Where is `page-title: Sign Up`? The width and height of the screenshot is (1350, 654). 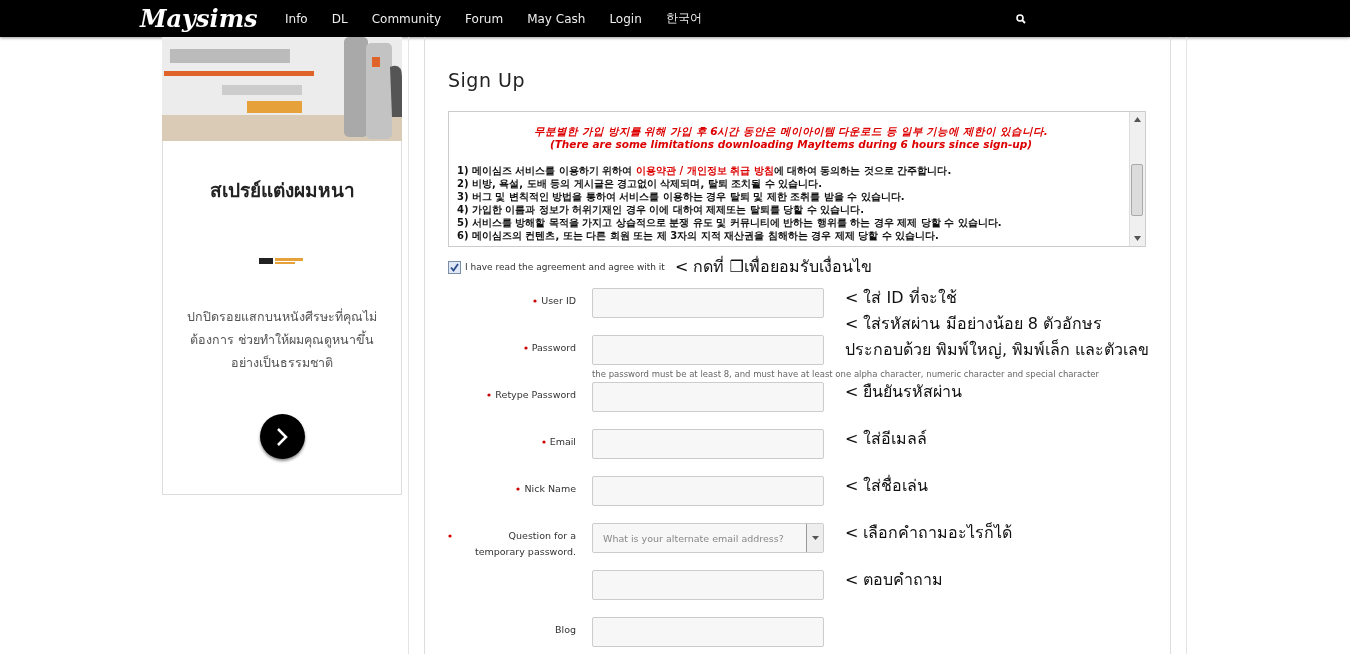
page-title: Sign Up is located at coordinates (487, 81).